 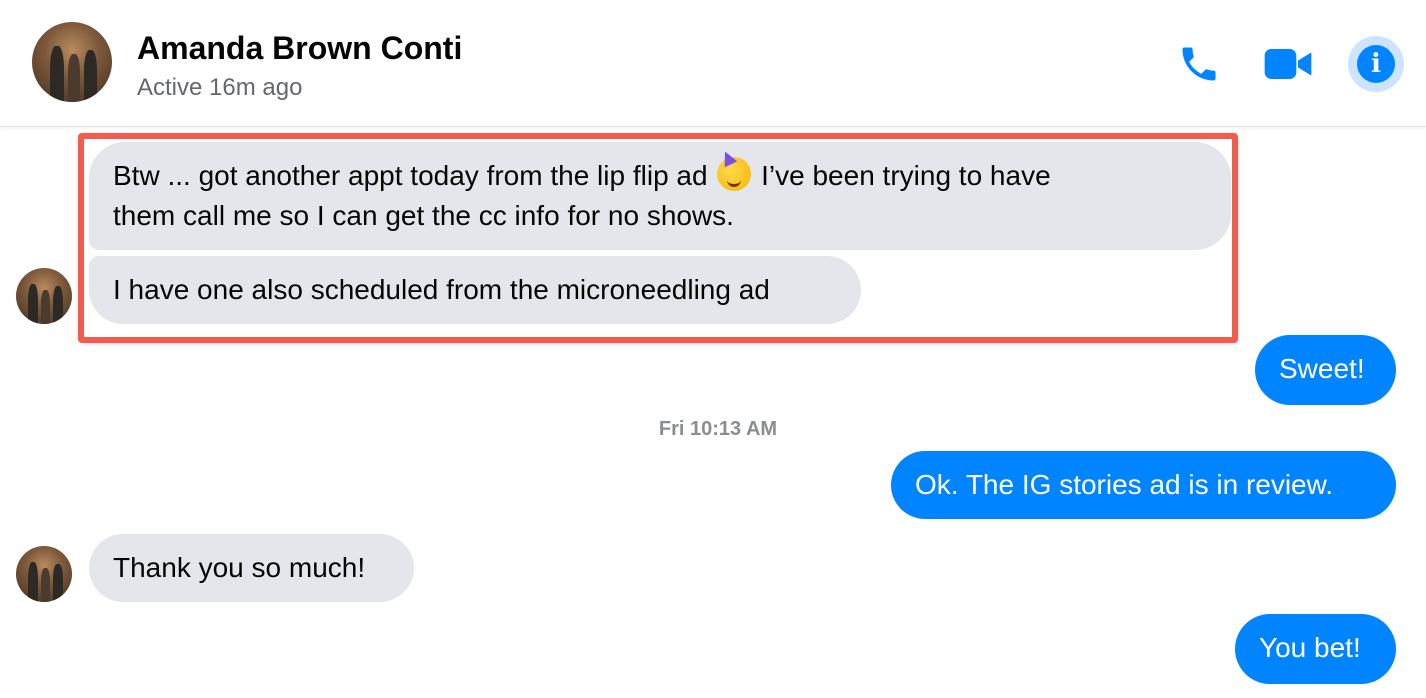 What do you see at coordinates (239, 567) in the screenshot?
I see `message-text: Thank you so much!` at bounding box center [239, 567].